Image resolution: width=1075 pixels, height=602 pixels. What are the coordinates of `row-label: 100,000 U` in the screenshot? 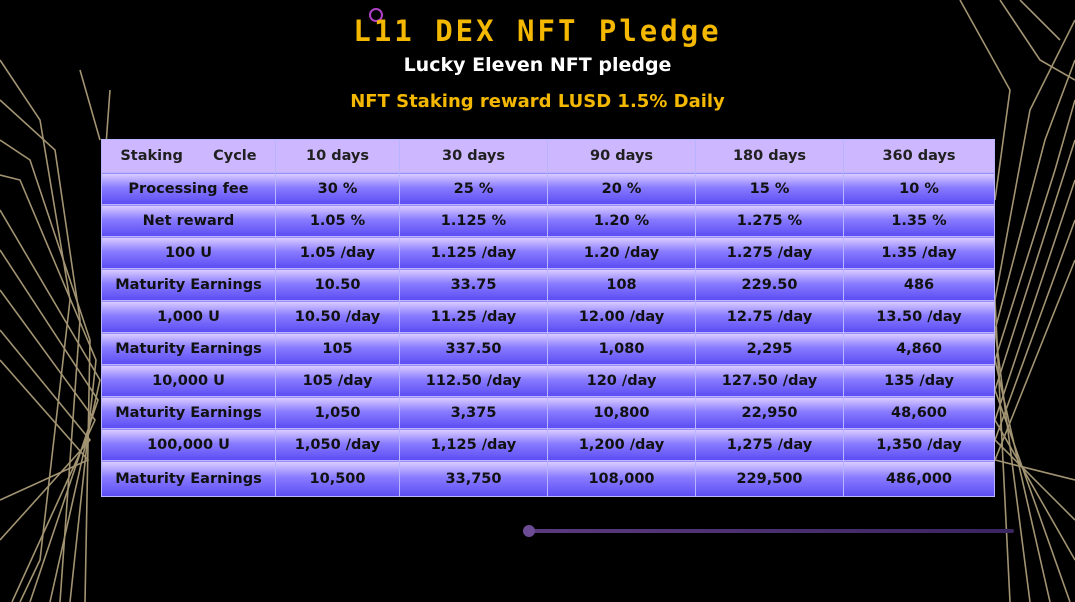 It's located at (188, 444).